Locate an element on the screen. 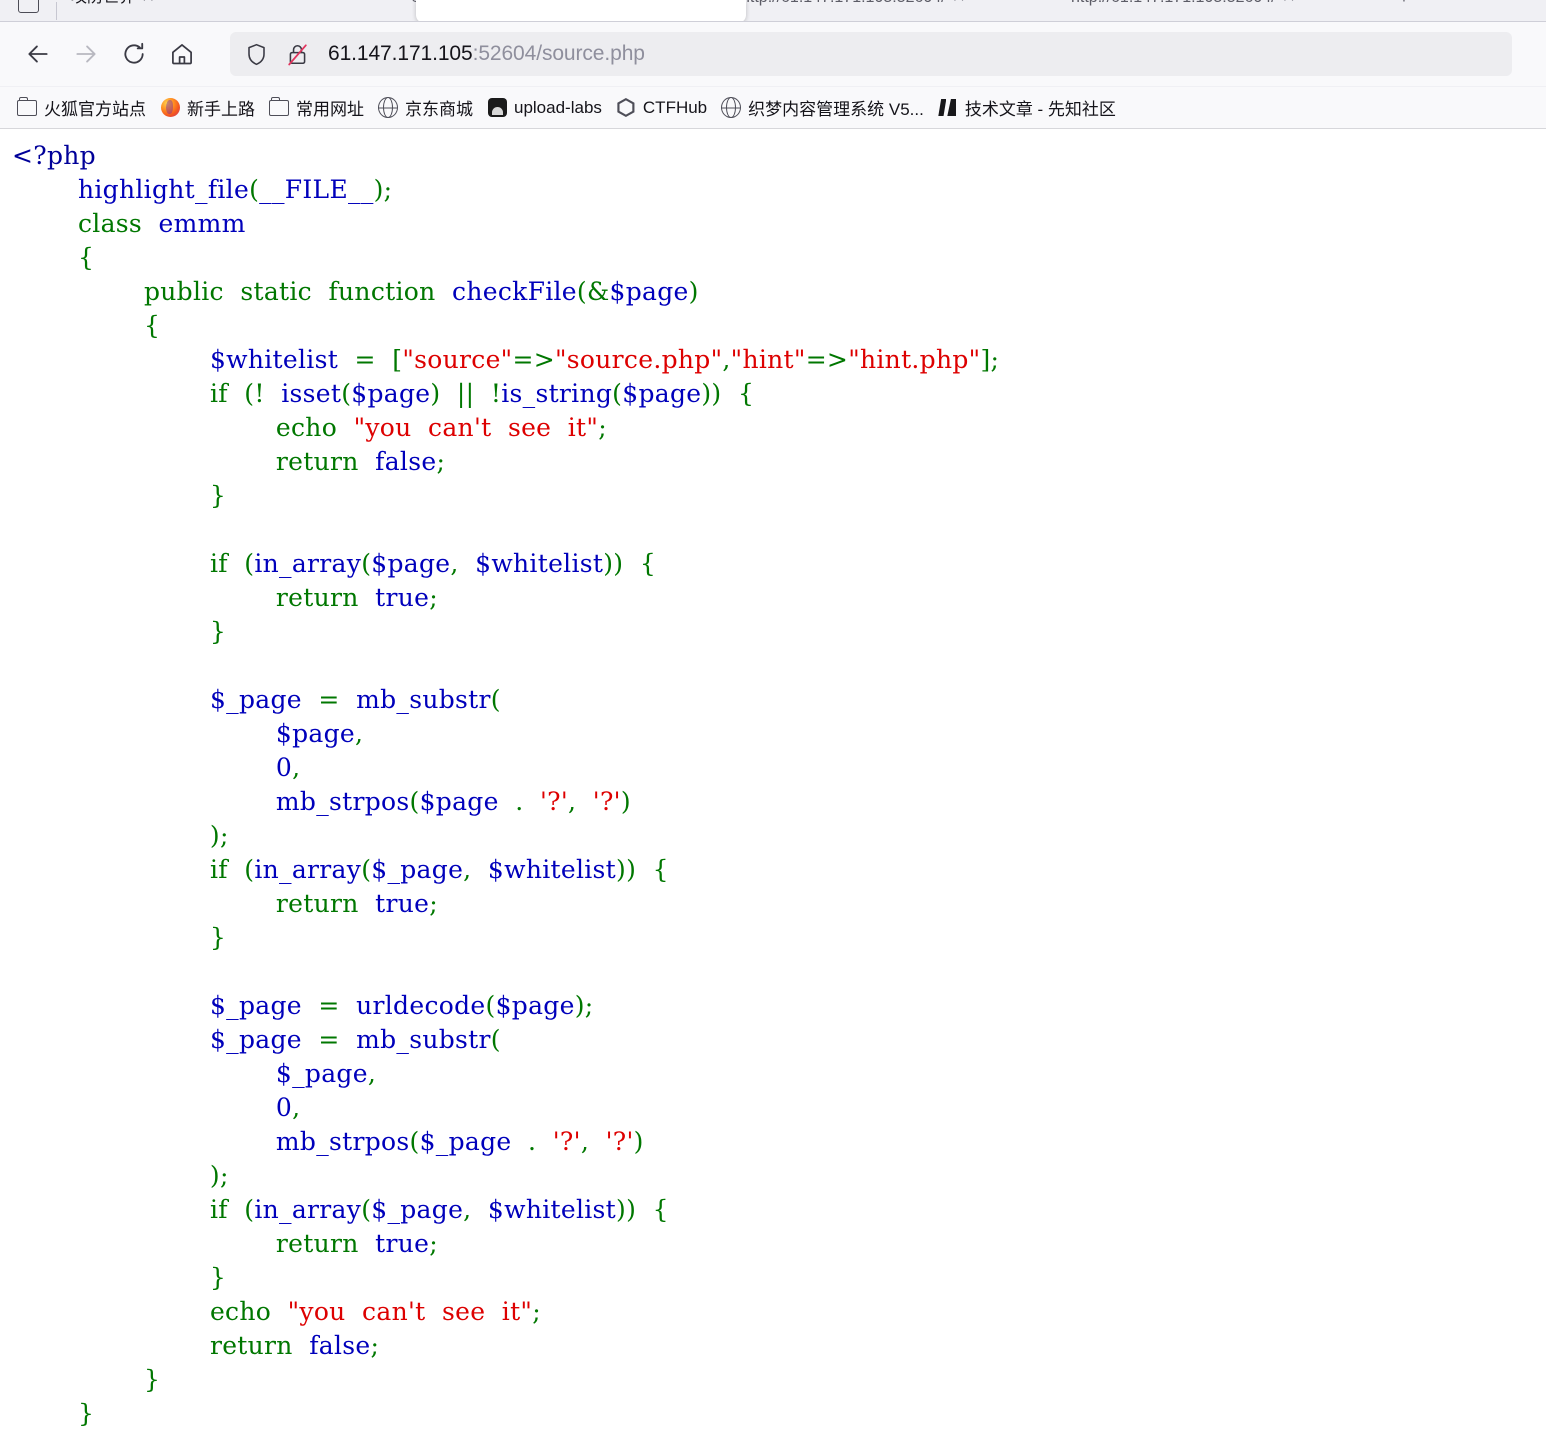 The height and width of the screenshot is (1452, 1546). code-token: => is located at coordinates (827, 359).